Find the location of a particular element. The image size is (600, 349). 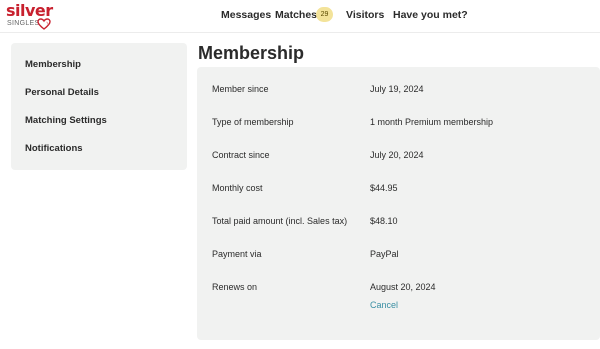

renews-on-value: August 20, 2024 is located at coordinates (403, 287).